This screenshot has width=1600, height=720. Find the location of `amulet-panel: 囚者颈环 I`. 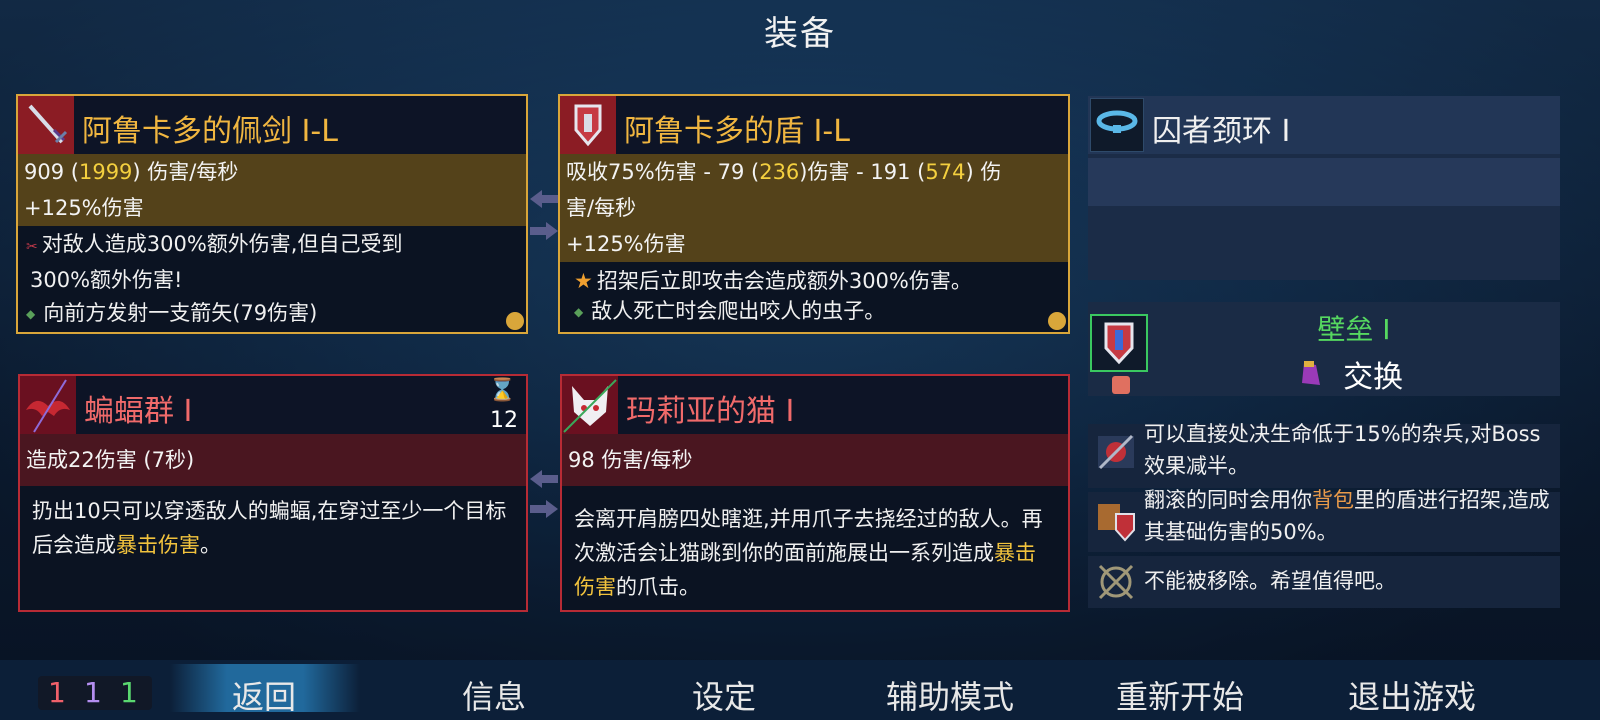

amulet-panel: 囚者颈环 I is located at coordinates (1324, 188).